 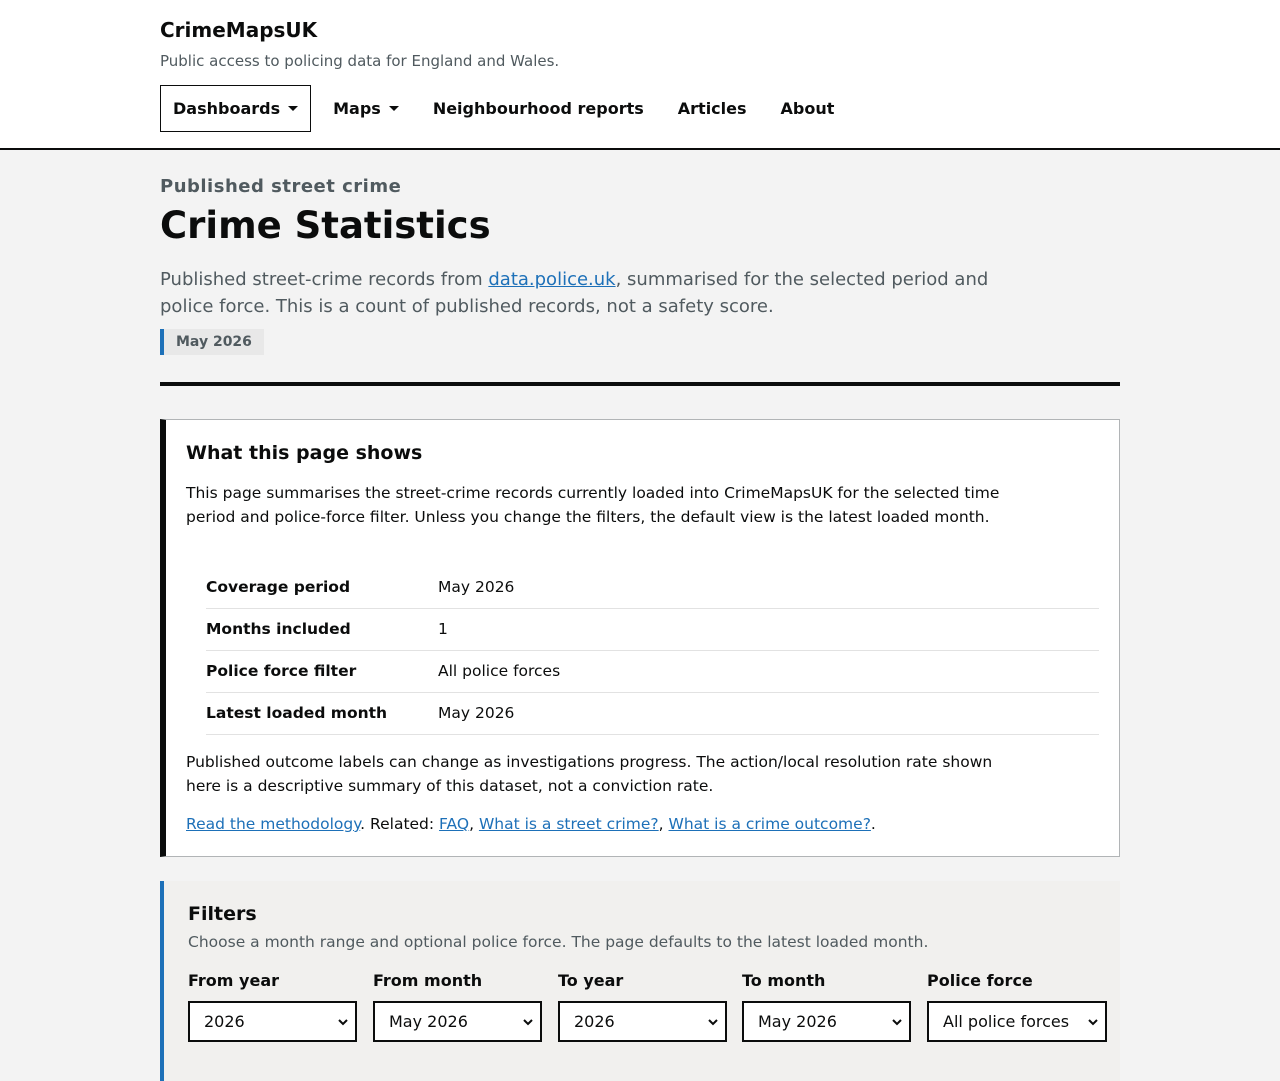 What do you see at coordinates (322, 671) in the screenshot?
I see `summary-key: Police force filter` at bounding box center [322, 671].